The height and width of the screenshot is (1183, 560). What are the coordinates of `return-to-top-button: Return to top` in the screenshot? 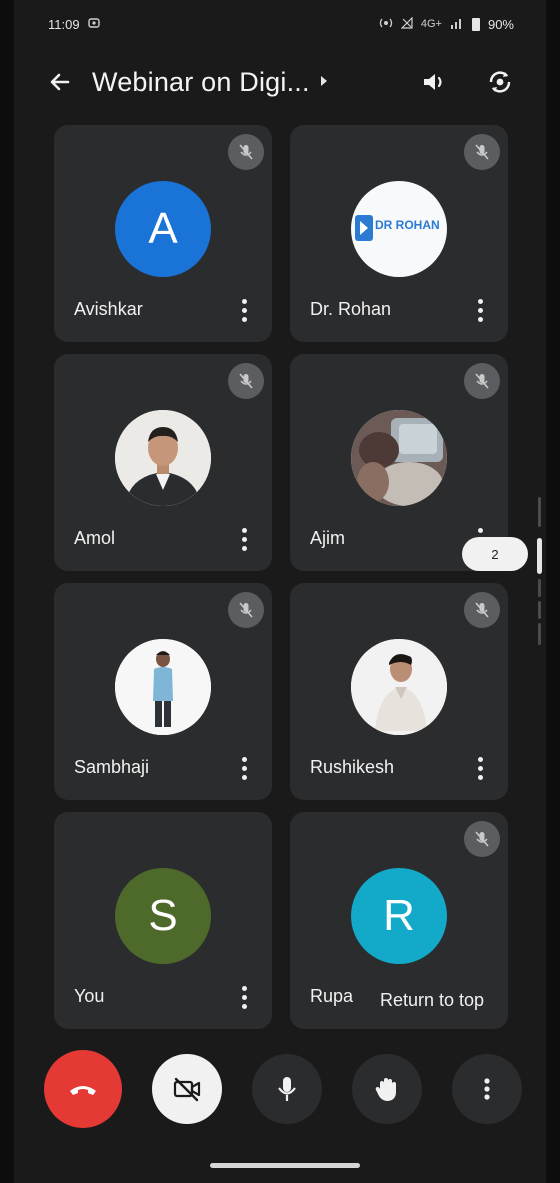 It's located at (432, 1000).